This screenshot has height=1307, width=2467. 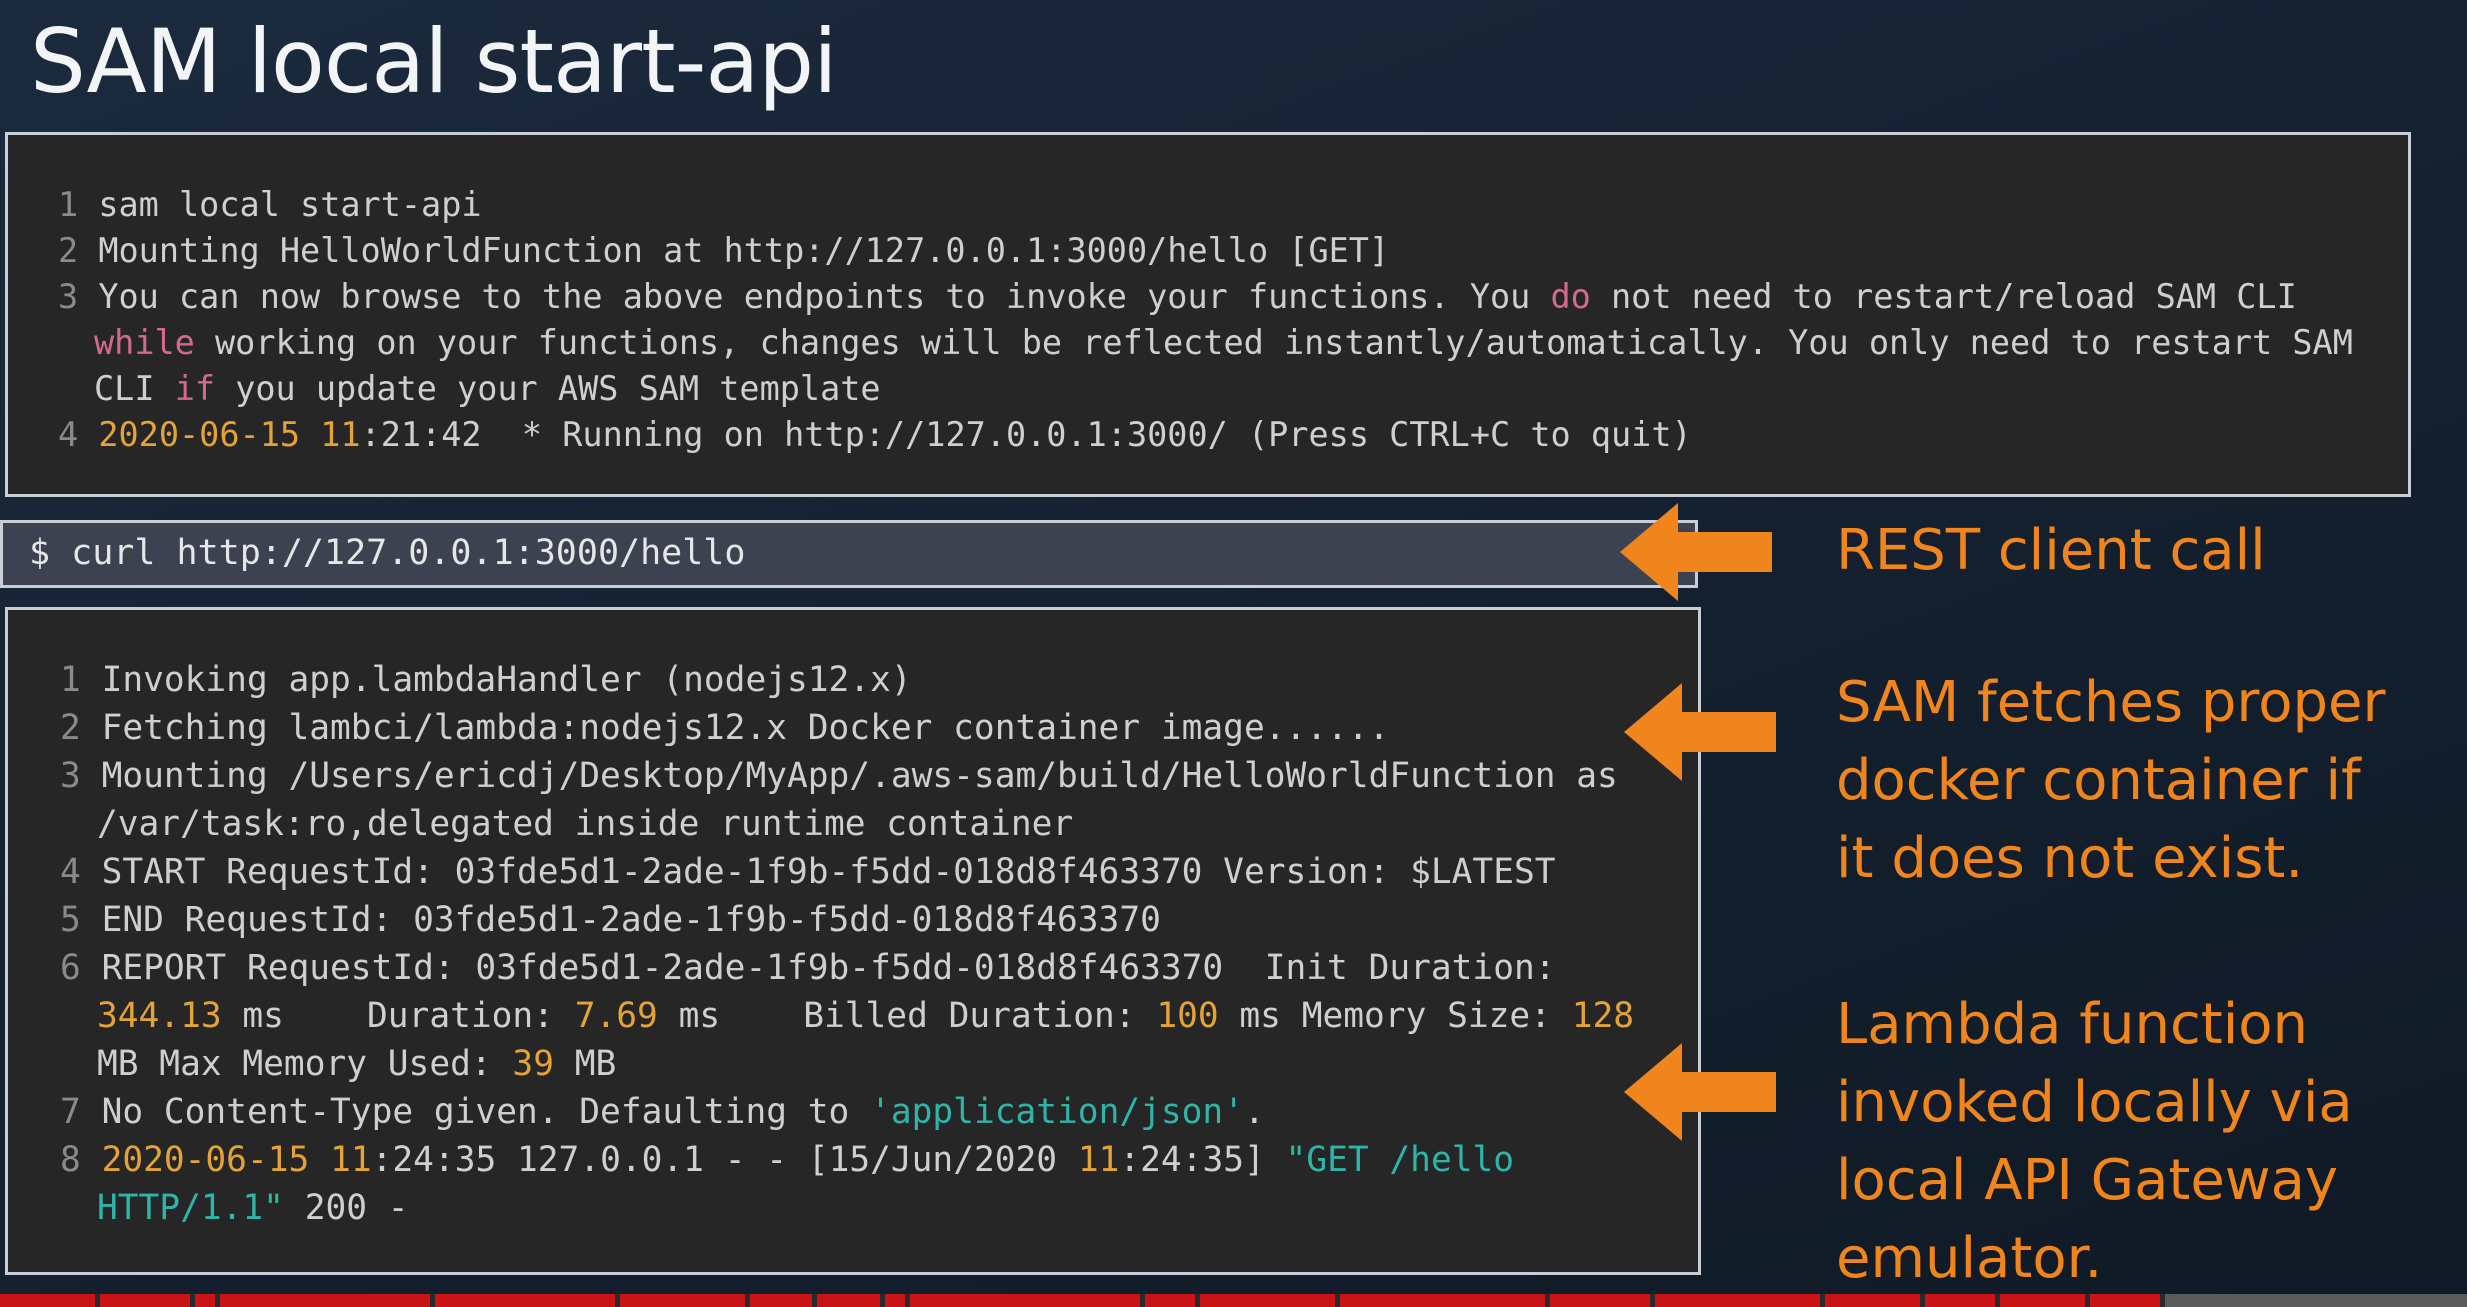 I want to click on slide-title: SAM local start-api, so click(x=434, y=61).